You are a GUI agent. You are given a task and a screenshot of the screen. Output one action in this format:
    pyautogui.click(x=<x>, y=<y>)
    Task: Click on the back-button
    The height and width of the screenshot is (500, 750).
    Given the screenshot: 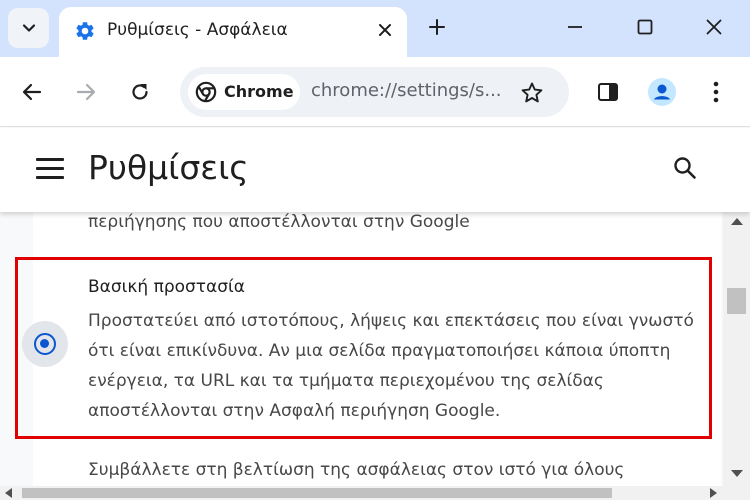 What is the action you would take?
    pyautogui.click(x=32, y=92)
    